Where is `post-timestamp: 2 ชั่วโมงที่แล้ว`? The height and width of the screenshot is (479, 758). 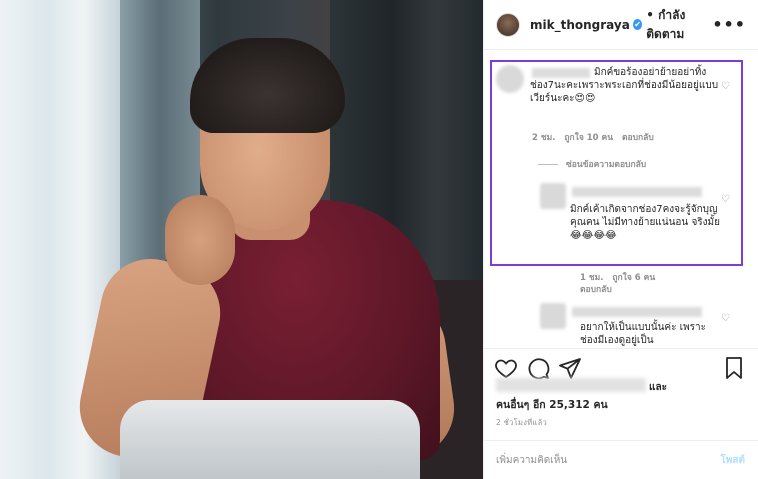 post-timestamp: 2 ชั่วโมงที่แล้ว is located at coordinates (521, 422).